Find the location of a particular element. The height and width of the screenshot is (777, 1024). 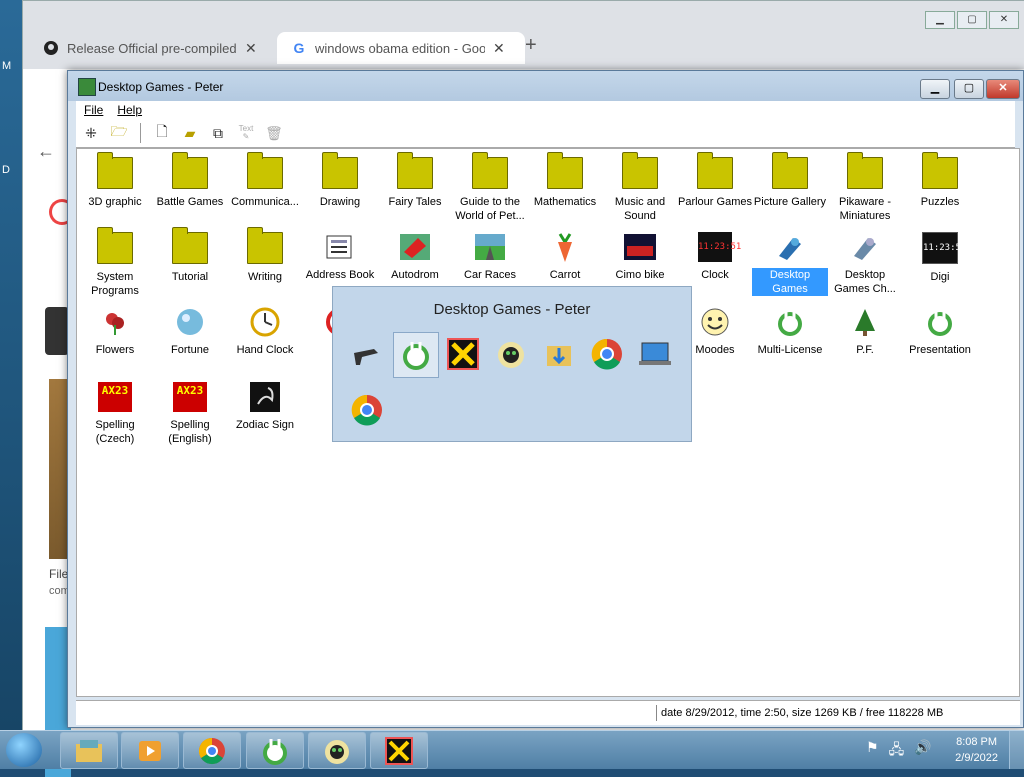

explorer-icon is located at coordinates (89, 750).